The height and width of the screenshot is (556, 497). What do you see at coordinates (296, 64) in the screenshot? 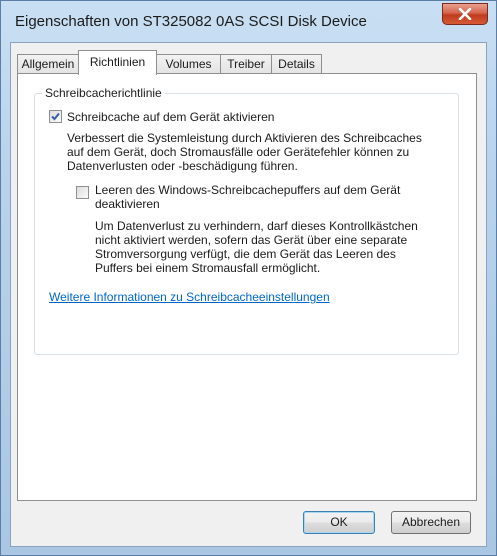
I see `tab-details: Details` at bounding box center [296, 64].